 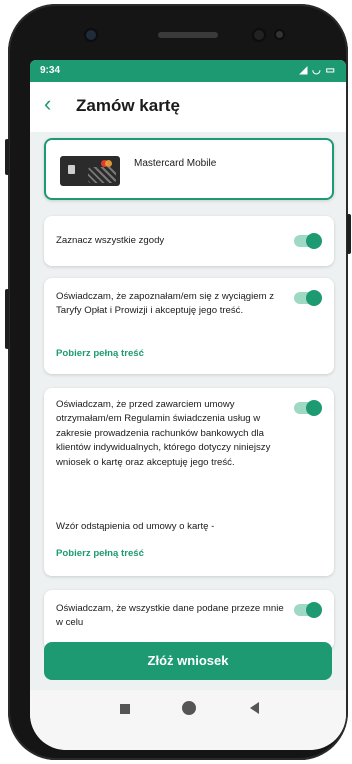 I want to click on app-header: ‹ Zamów kartę, so click(x=188, y=107).